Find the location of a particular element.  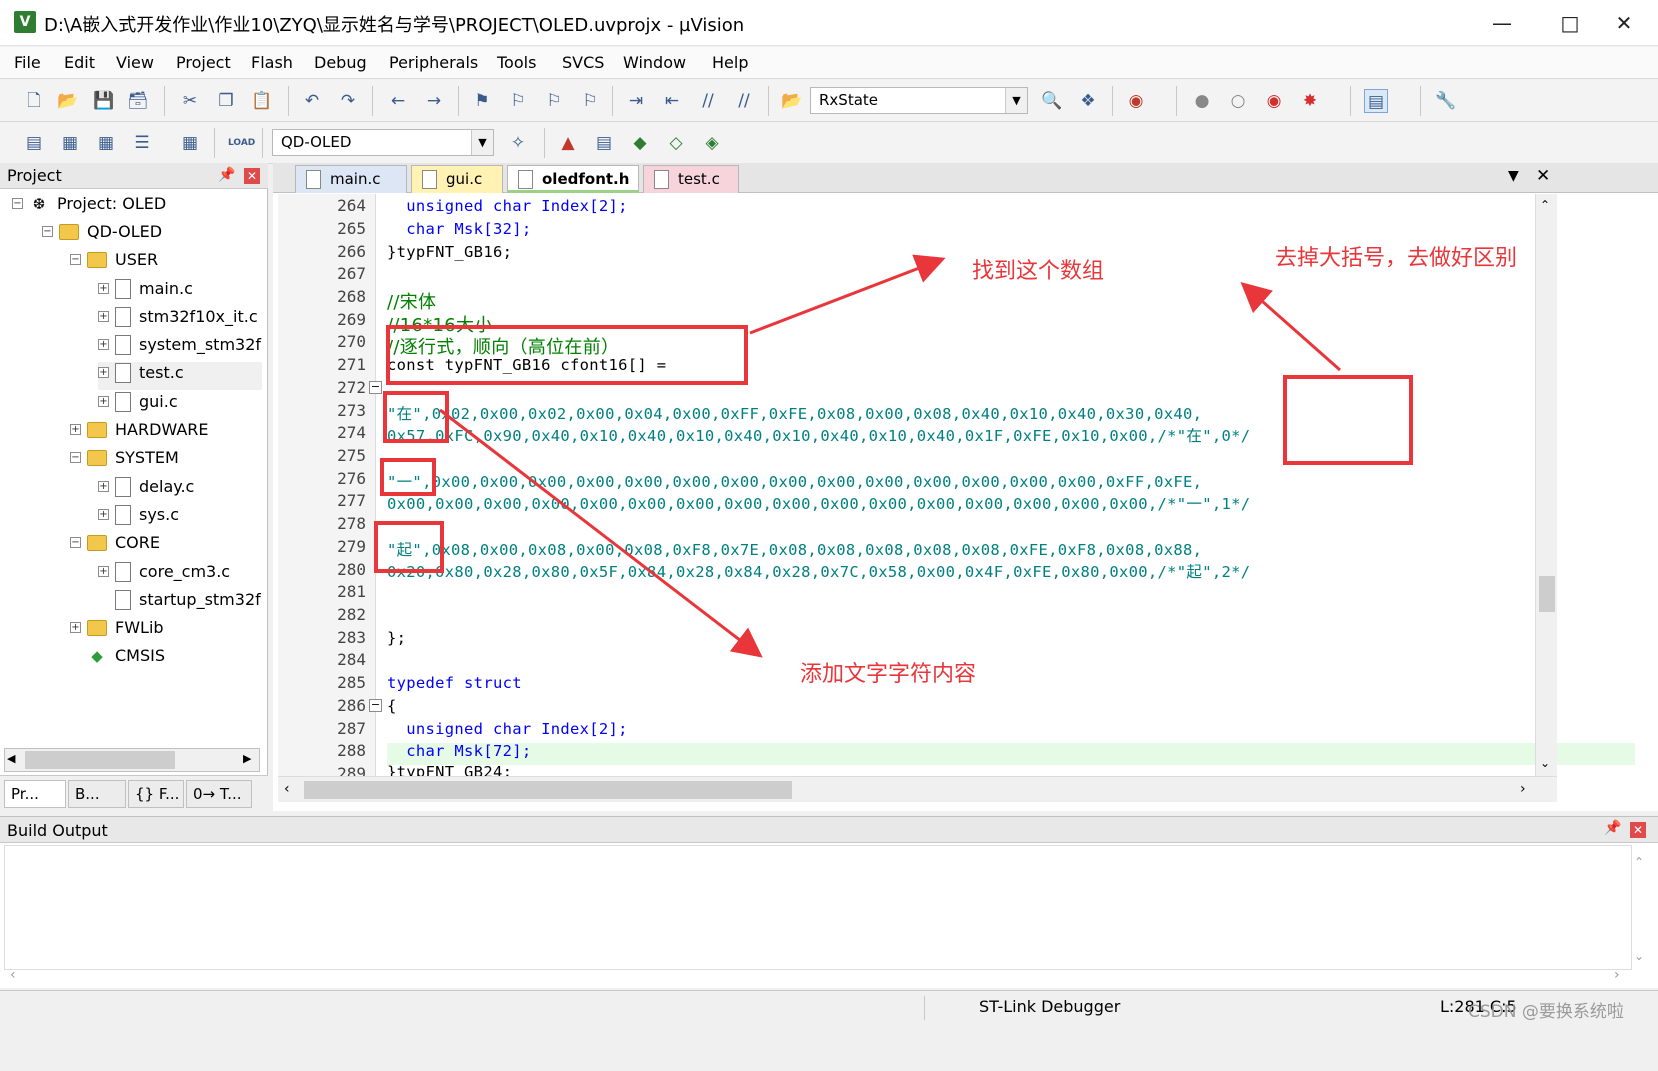

annotation-remove-braces: 去掉大括号，去做好区别 is located at coordinates (1396, 258).